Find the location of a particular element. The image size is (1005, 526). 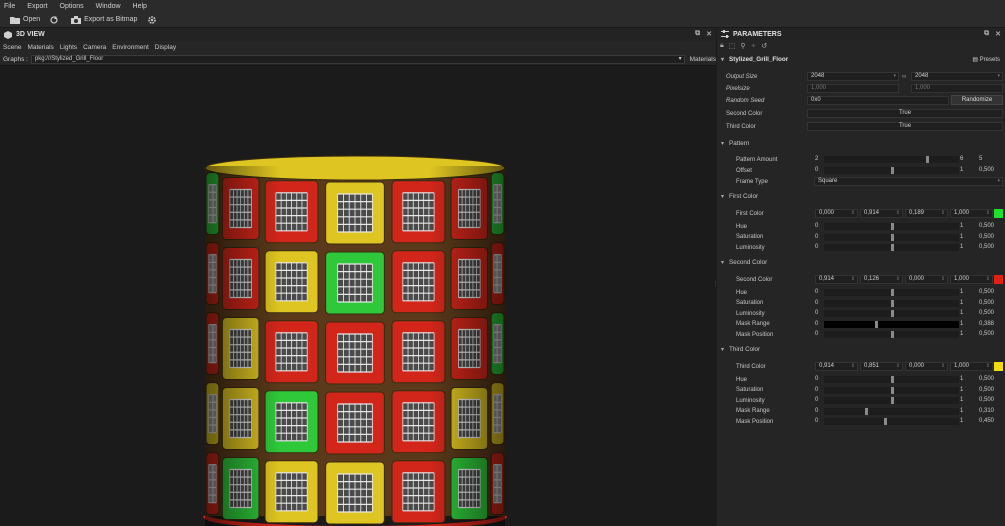

parameters-title: PARAMETERS is located at coordinates (757, 34).